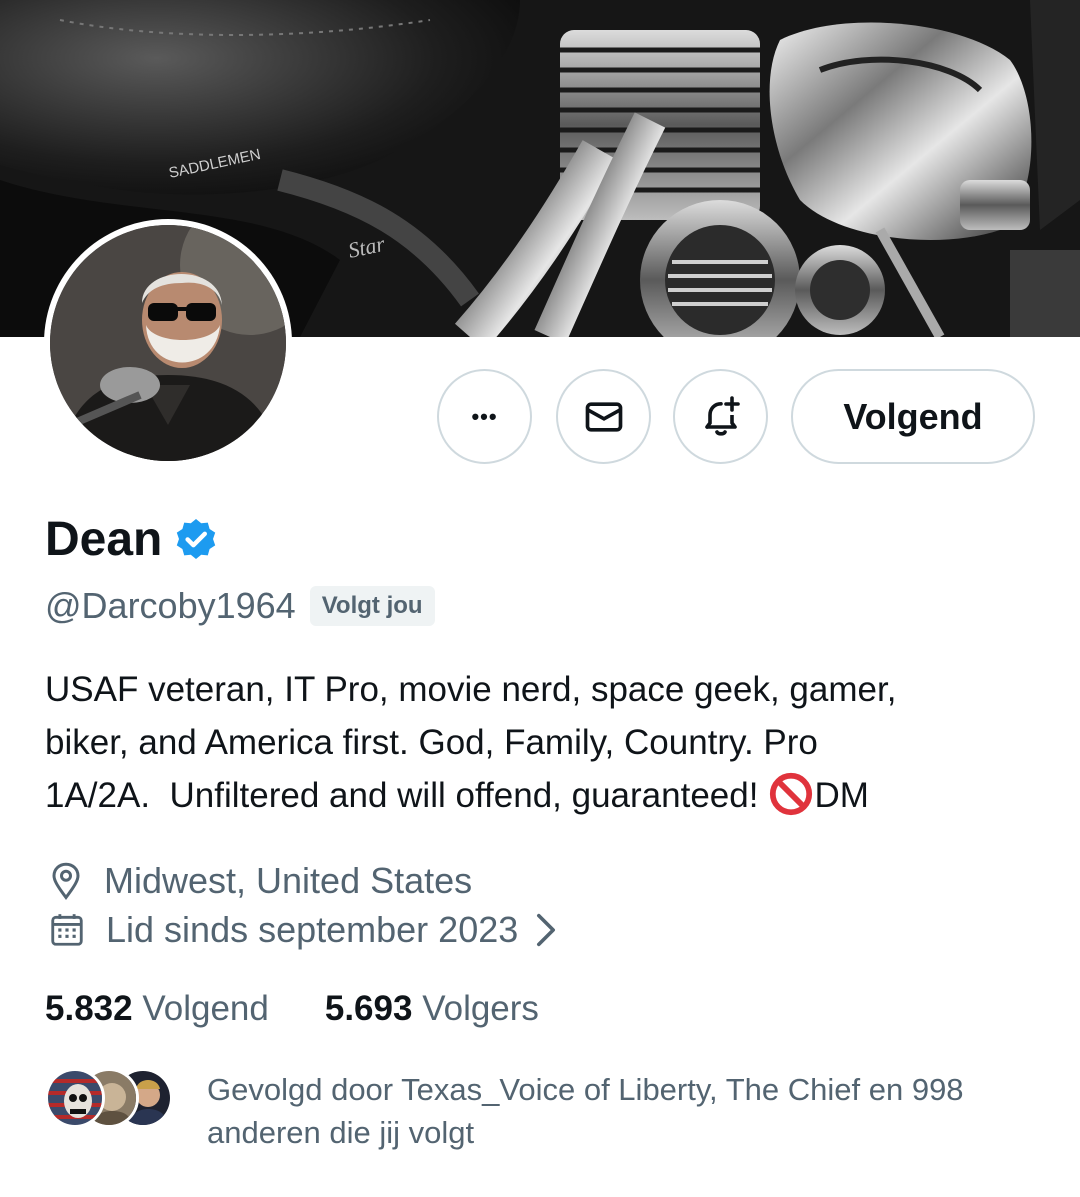  What do you see at coordinates (546, 930) in the screenshot?
I see `chevron-right-icon` at bounding box center [546, 930].